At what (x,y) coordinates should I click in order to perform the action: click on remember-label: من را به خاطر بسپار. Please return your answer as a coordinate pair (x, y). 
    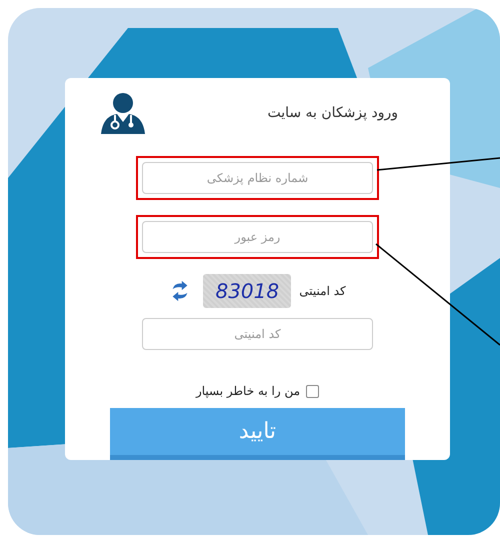
    Looking at the image, I should click on (248, 391).